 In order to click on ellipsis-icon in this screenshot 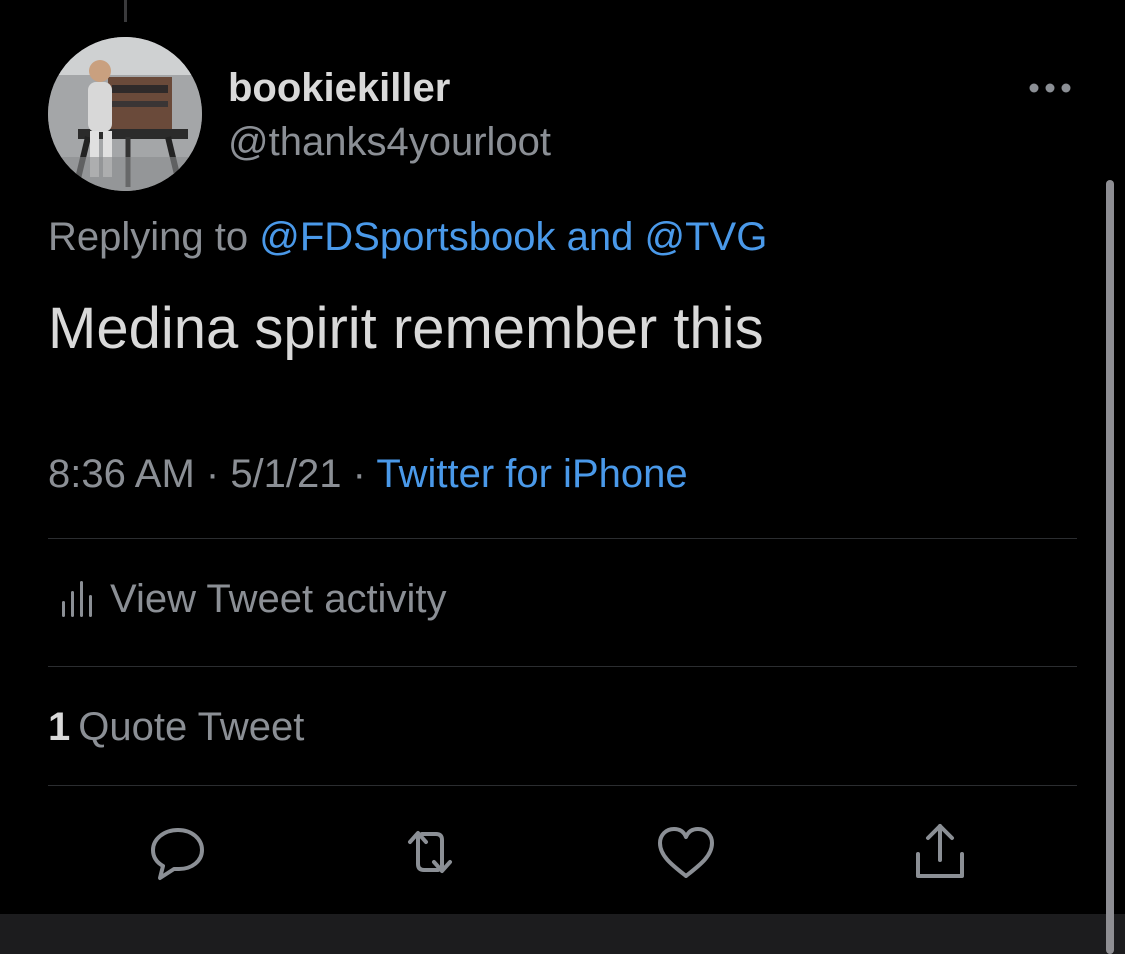, I will do `click(1050, 88)`.